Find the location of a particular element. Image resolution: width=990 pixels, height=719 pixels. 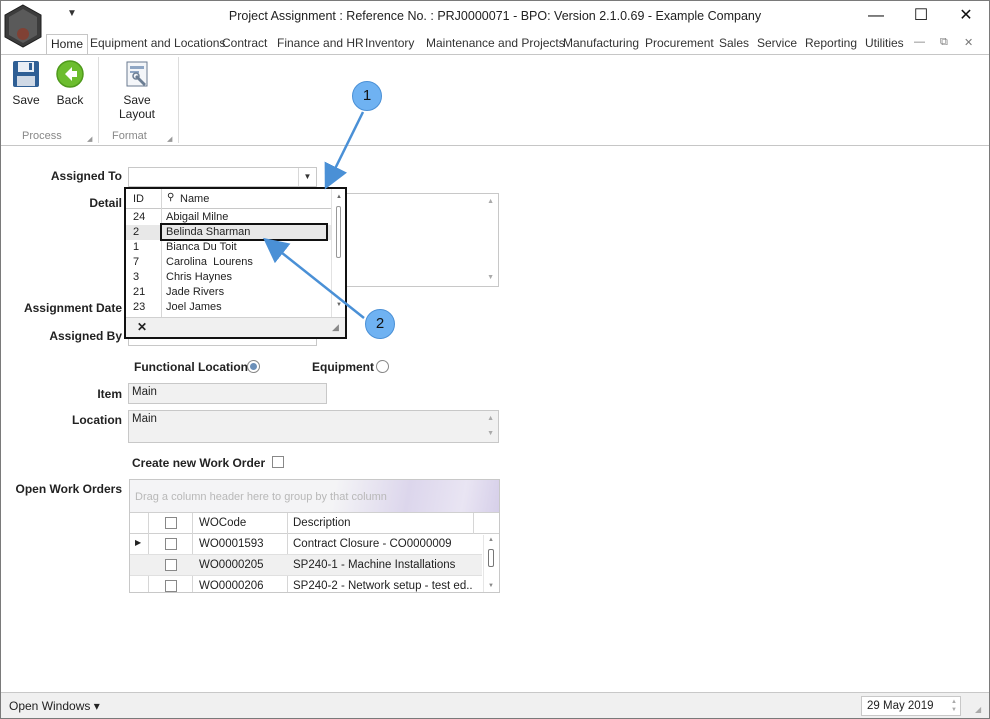

wocode-cell: WO0000205 is located at coordinates (231, 565).